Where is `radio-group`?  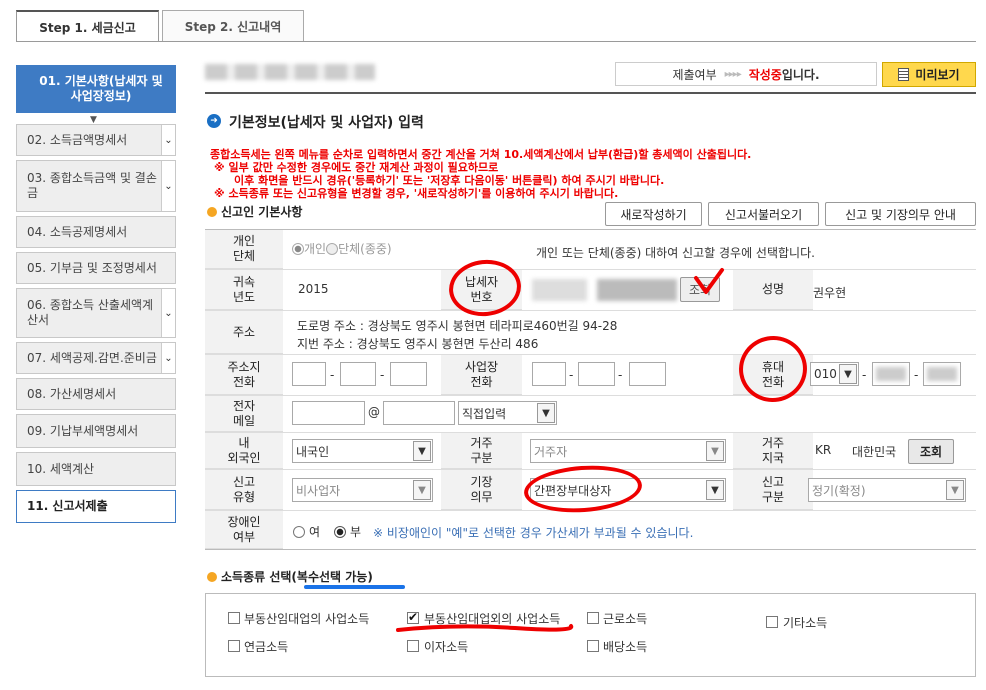
radio-group is located at coordinates (332, 248).